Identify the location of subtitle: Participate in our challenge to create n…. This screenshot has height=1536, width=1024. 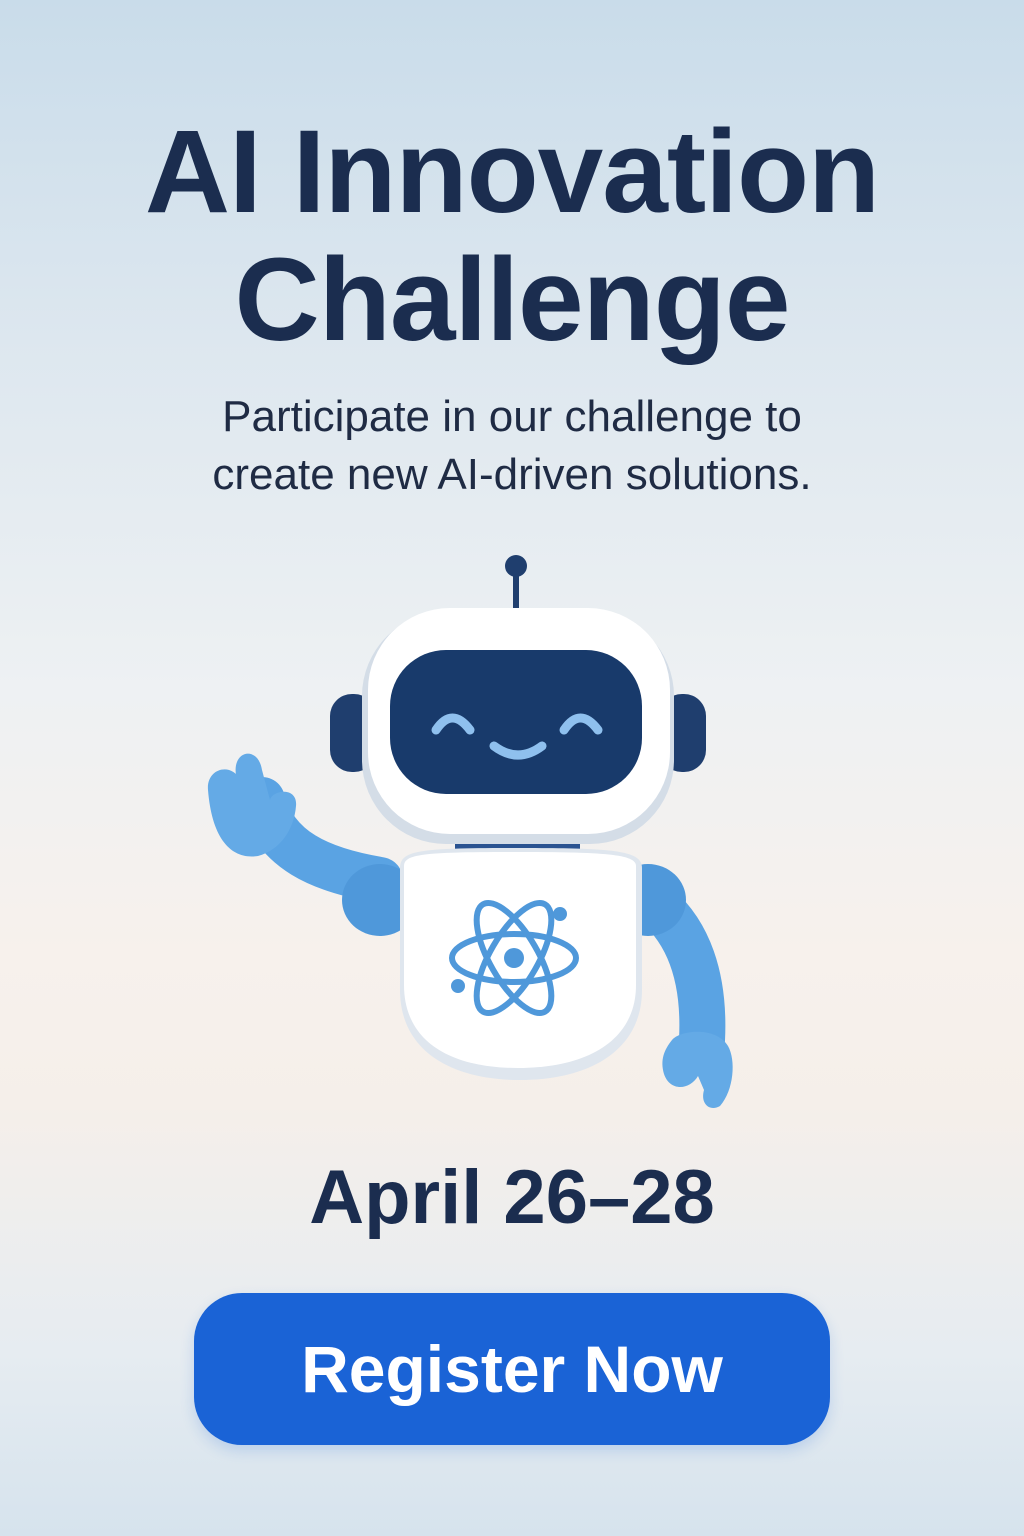
(512, 446).